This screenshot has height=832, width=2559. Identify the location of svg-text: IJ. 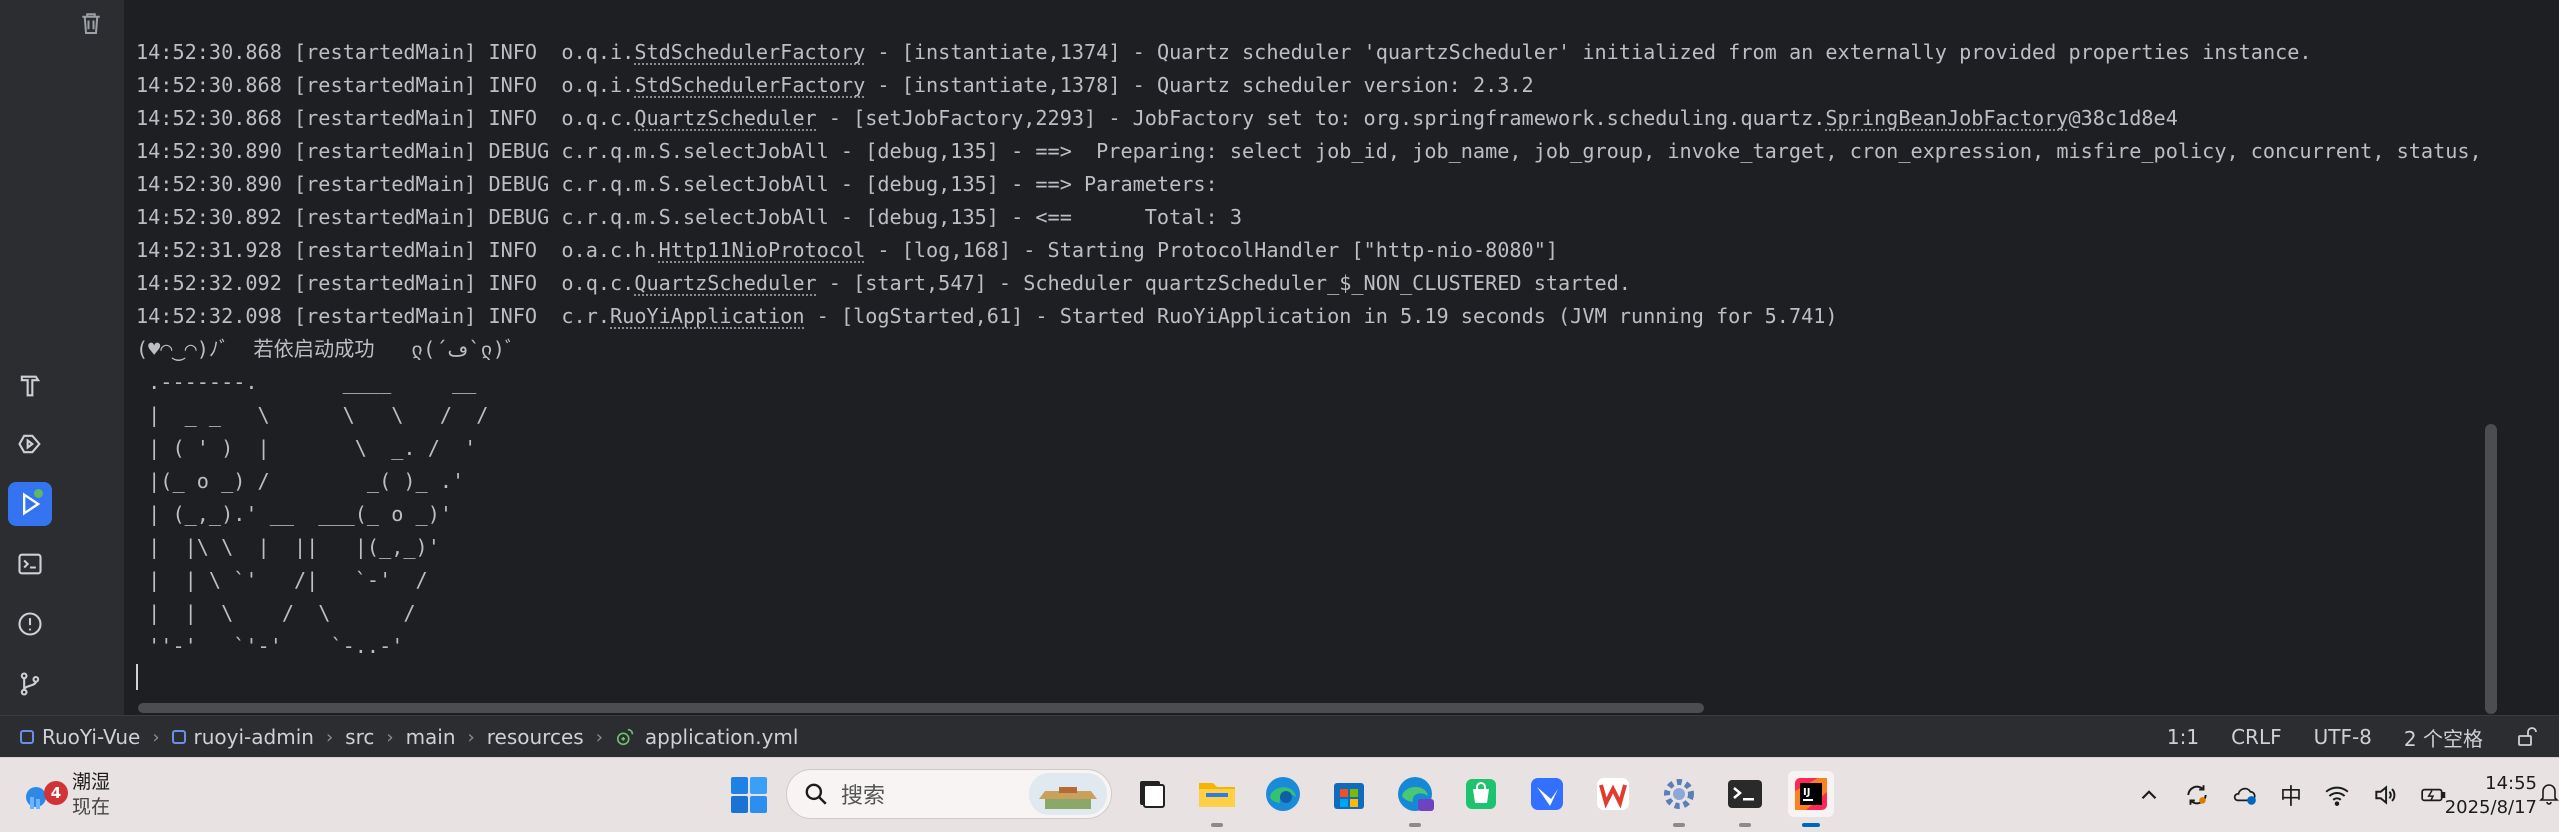
(1806, 792).